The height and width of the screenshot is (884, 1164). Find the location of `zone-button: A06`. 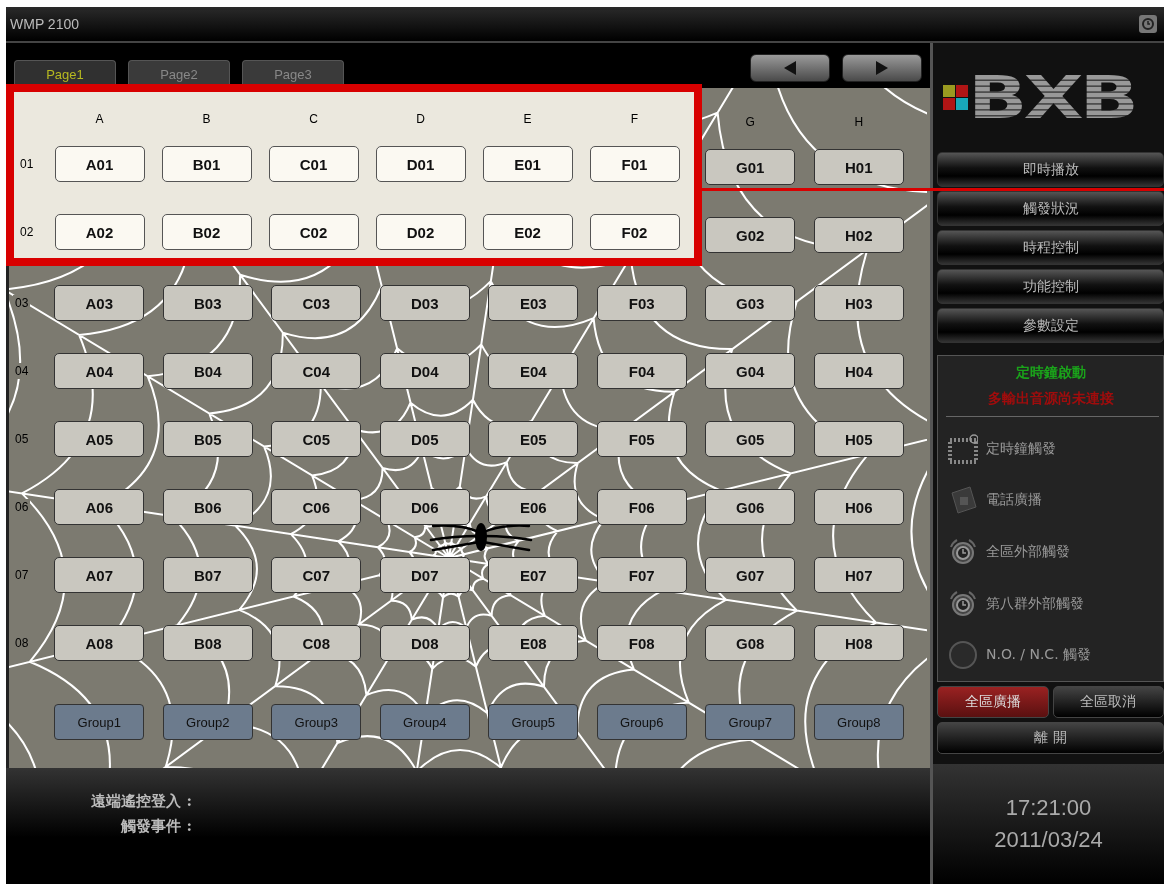

zone-button: A06 is located at coordinates (99, 507).